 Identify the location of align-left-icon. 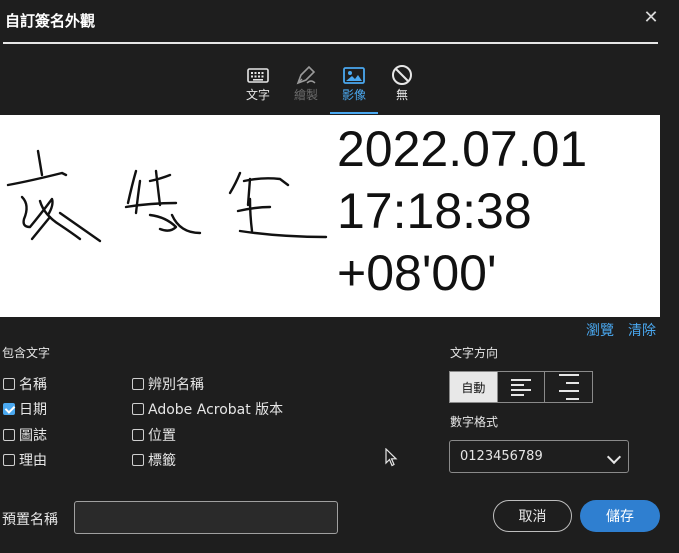
(521, 387).